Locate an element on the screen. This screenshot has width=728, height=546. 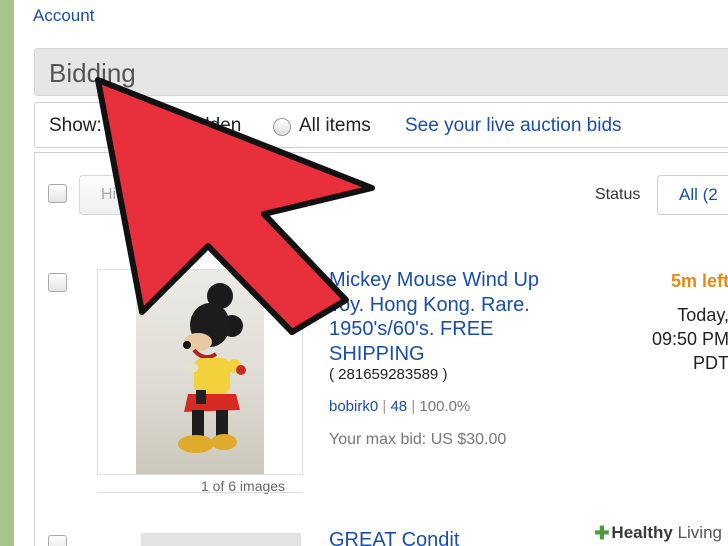
watermark: ✚ Healthy Living is located at coordinates (659, 533).